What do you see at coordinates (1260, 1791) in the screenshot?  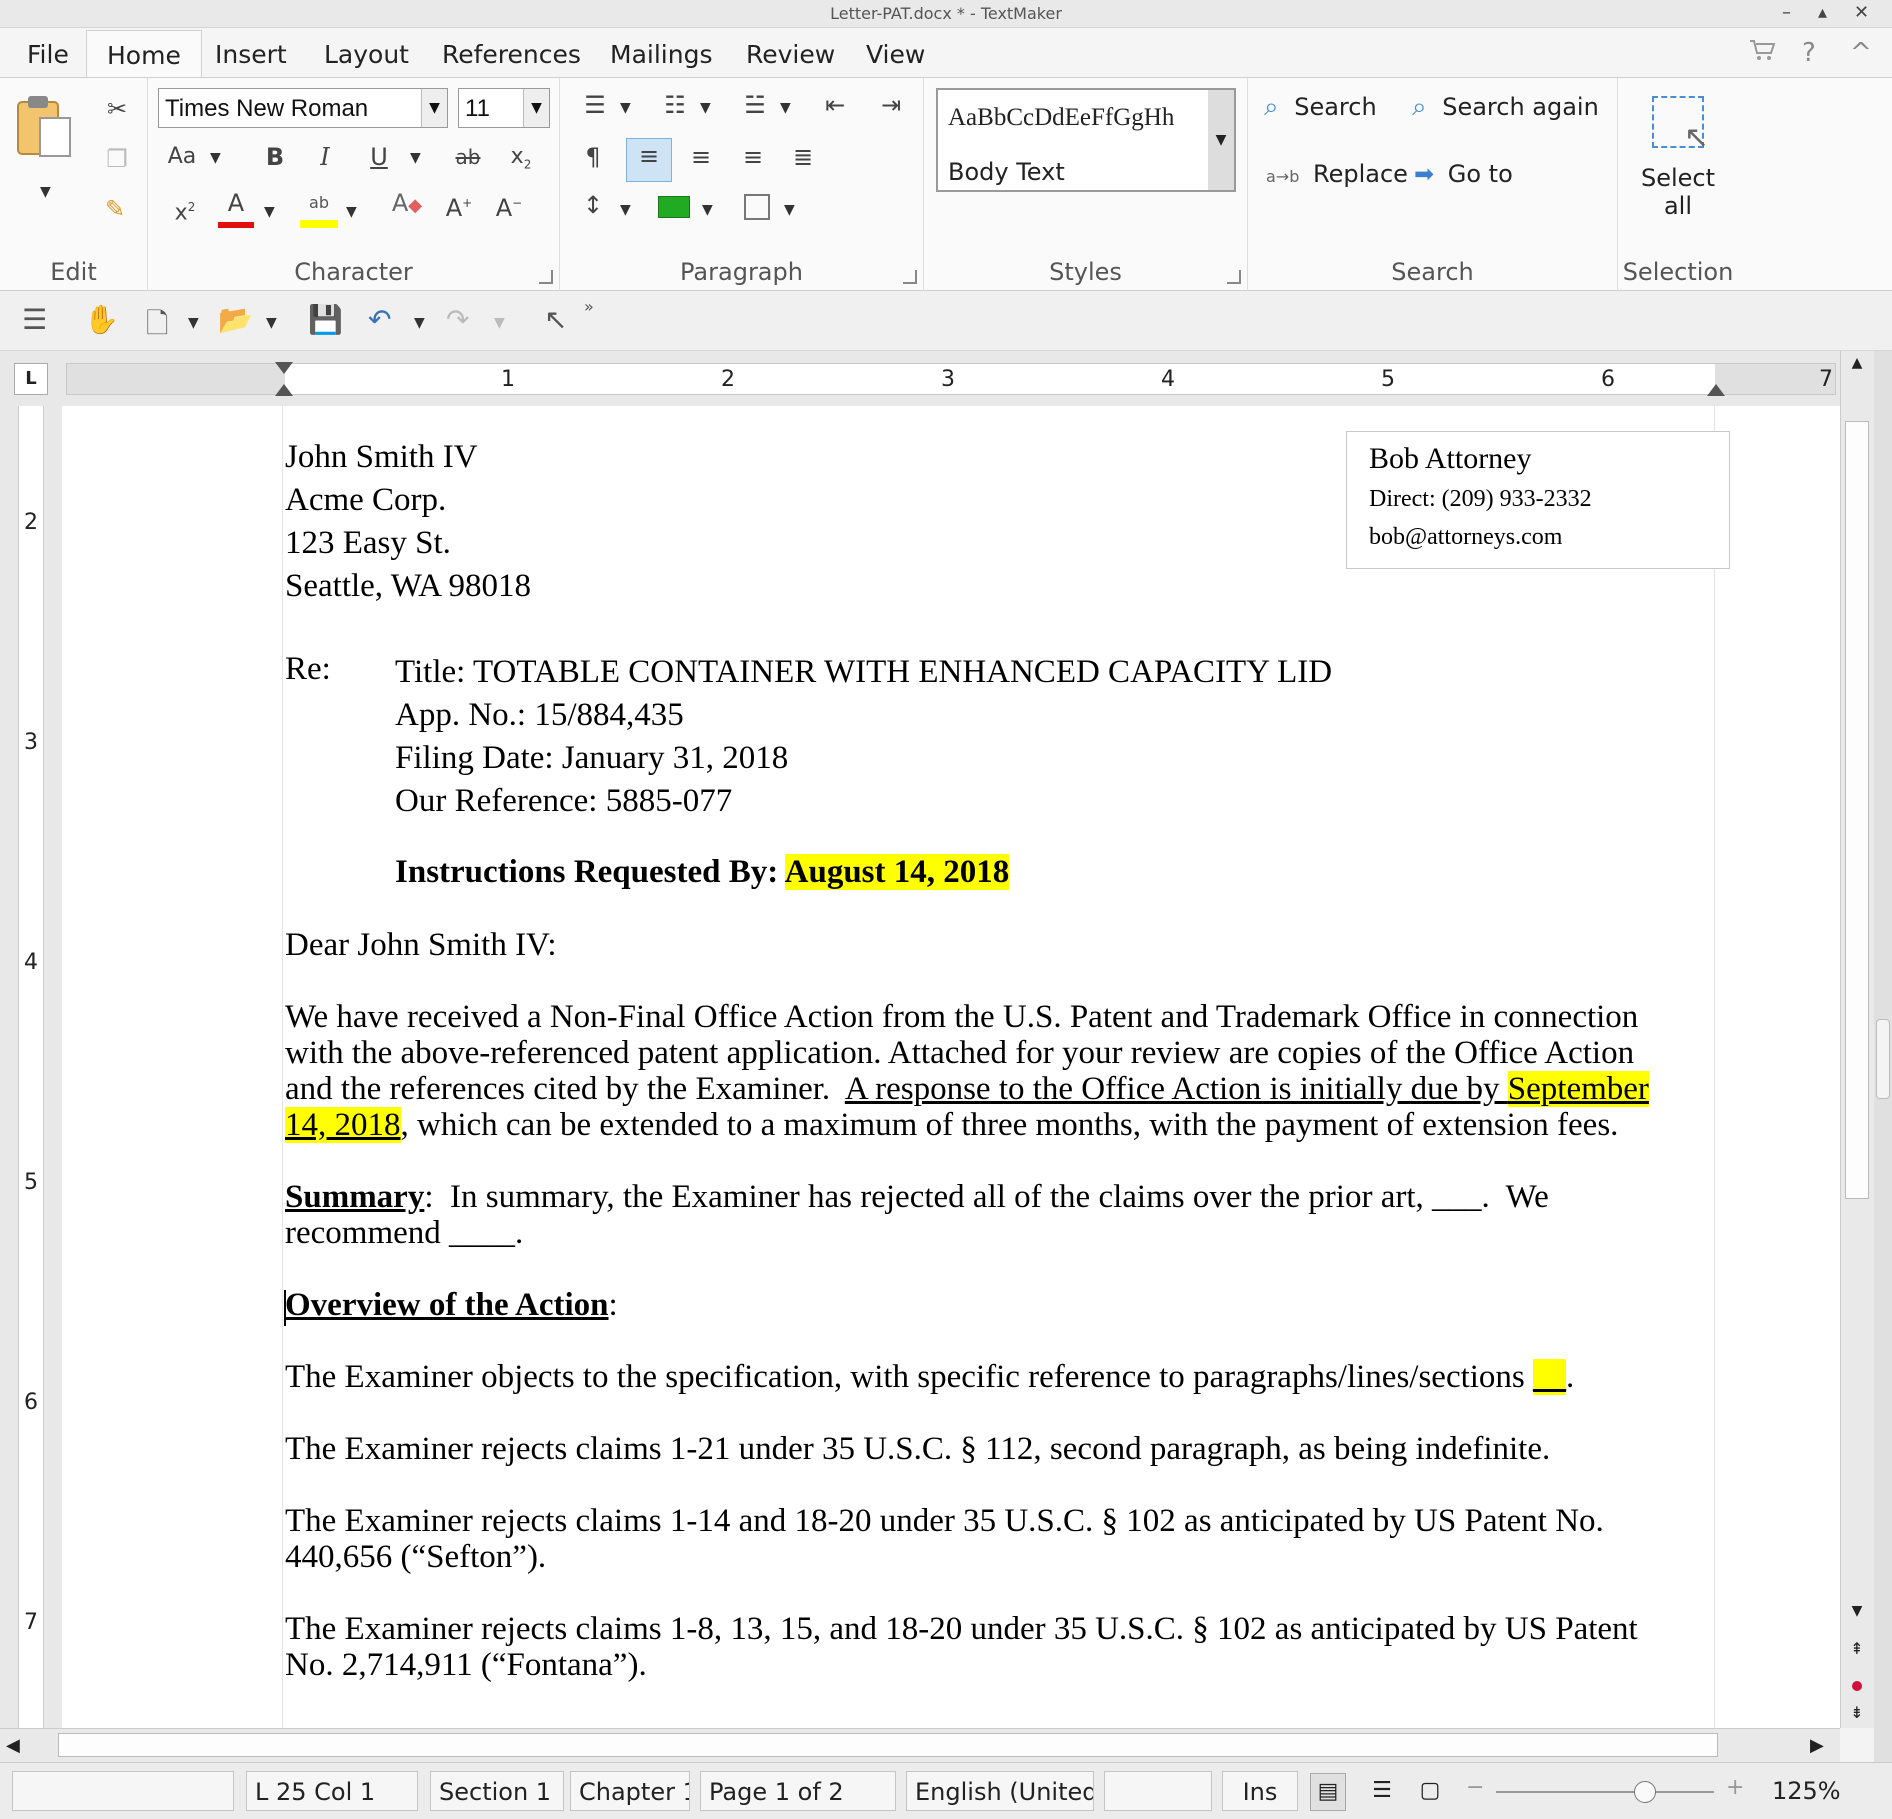 I see `status-insert-mode: Ins` at bounding box center [1260, 1791].